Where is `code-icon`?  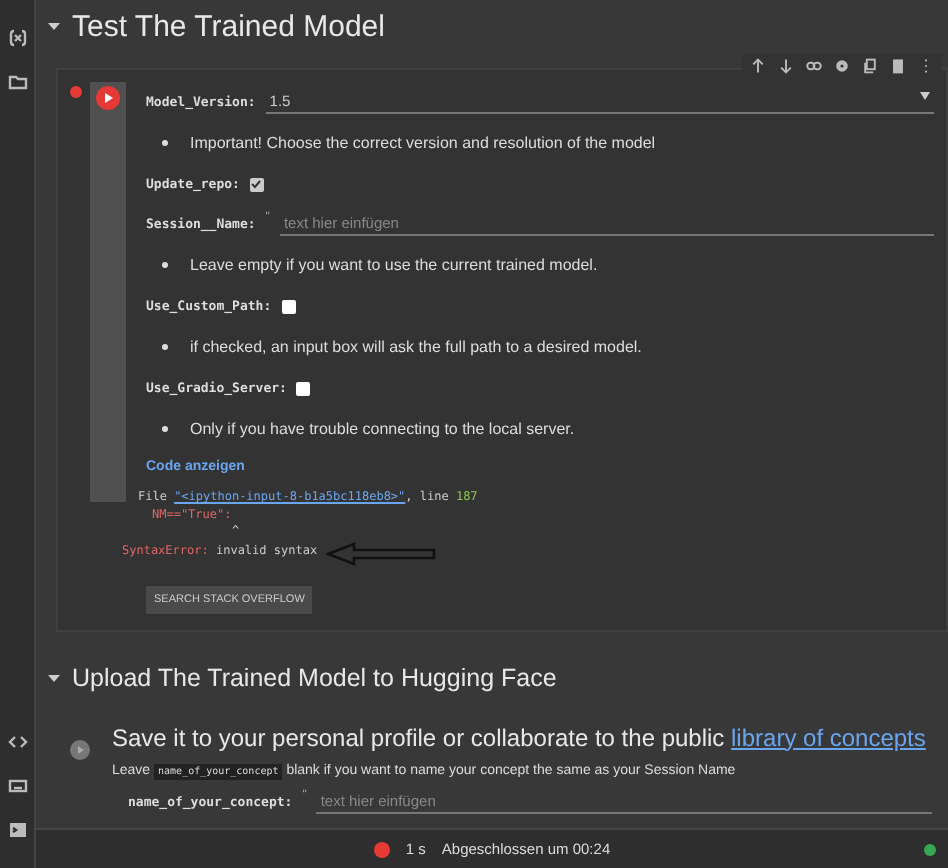 code-icon is located at coordinates (17, 742).